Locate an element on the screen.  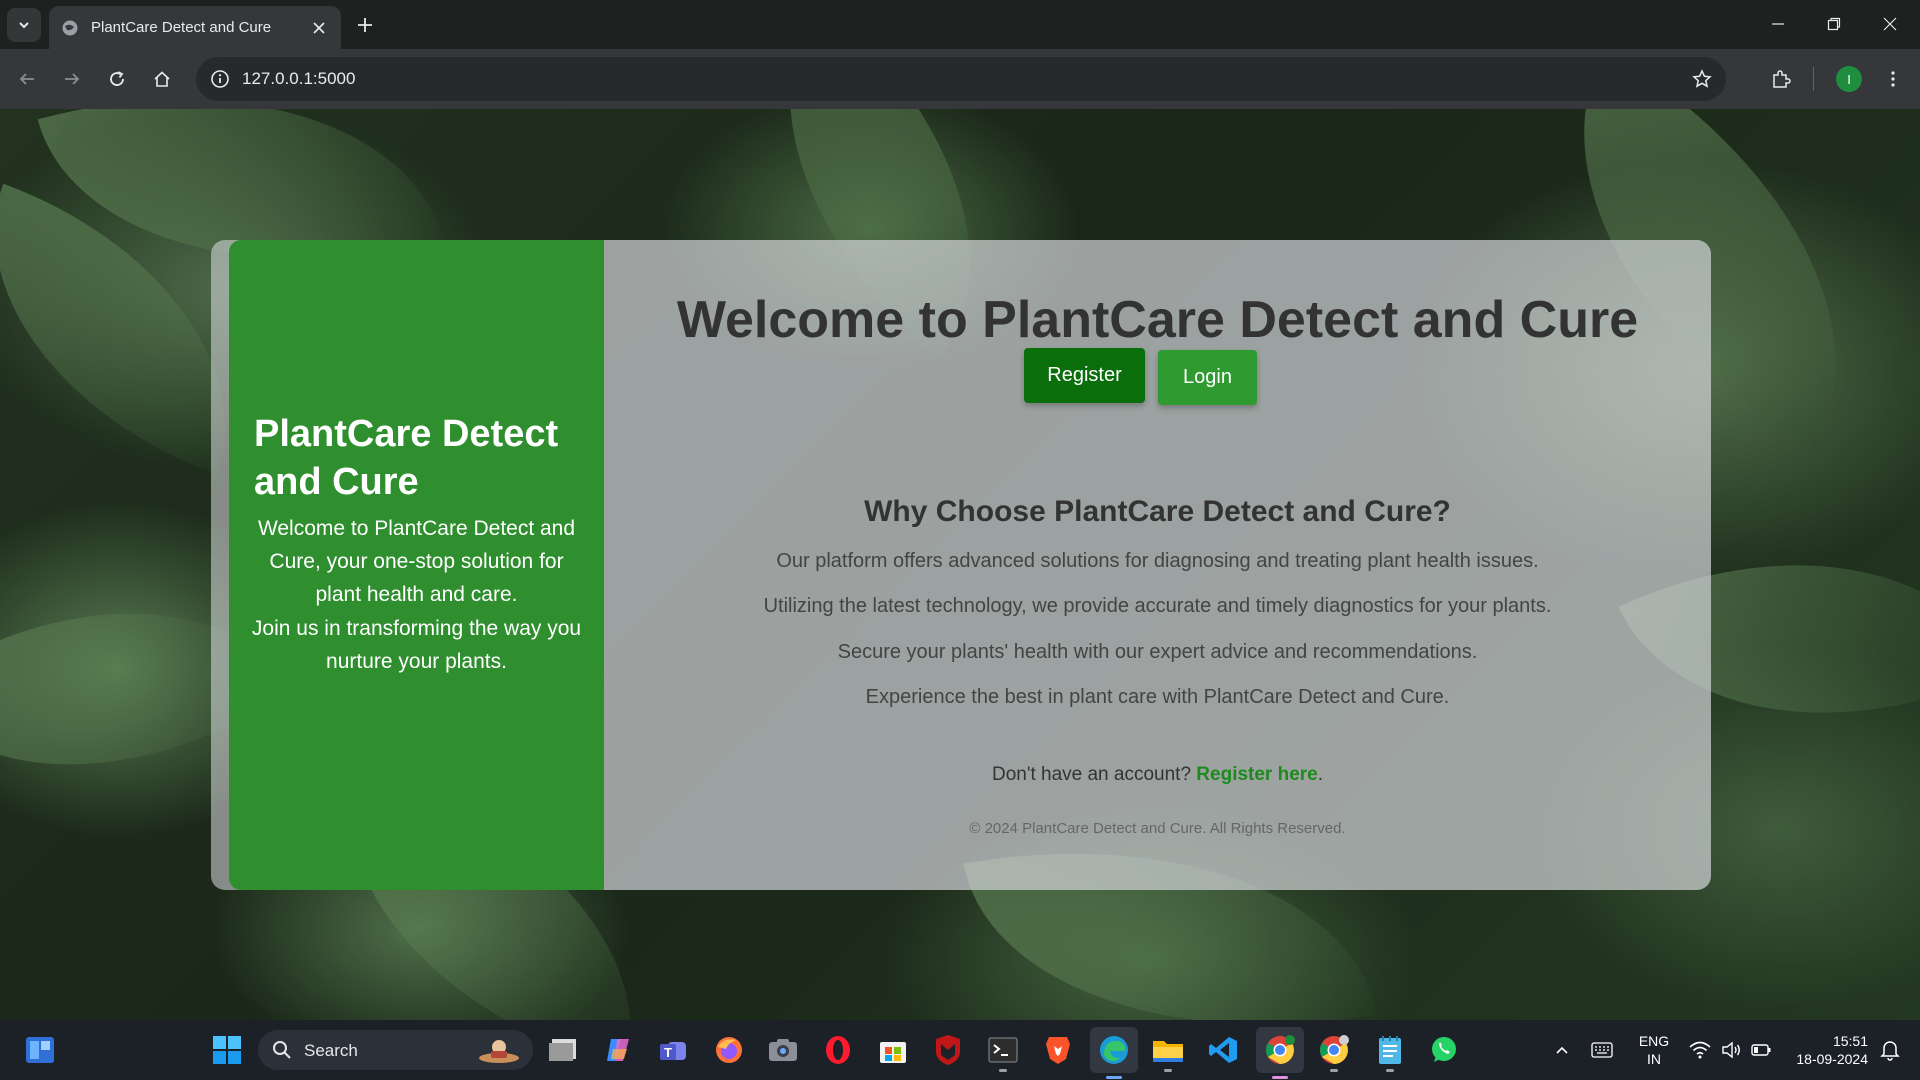
arrow-left-icon is located at coordinates (26, 79).